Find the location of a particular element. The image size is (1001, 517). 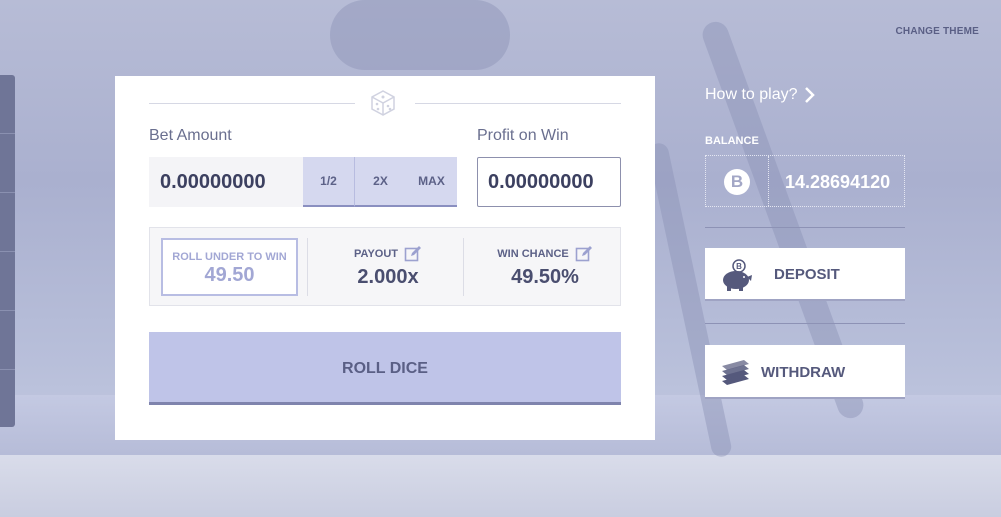

change-theme-link: CHANGE THEME is located at coordinates (937, 31).